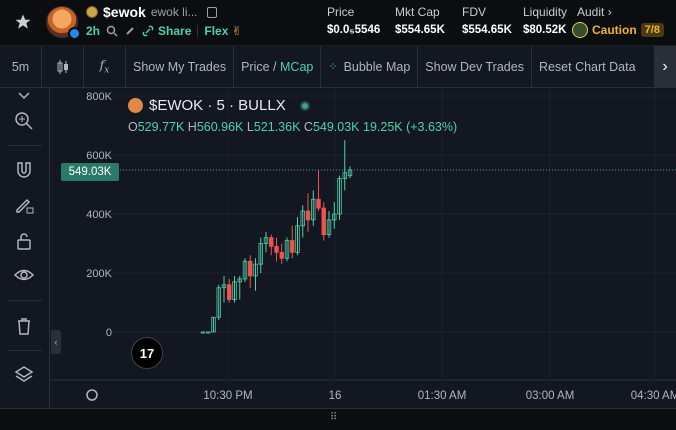  Describe the element at coordinates (333, 67) in the screenshot. I see `bubble-icon: ⁘` at that location.